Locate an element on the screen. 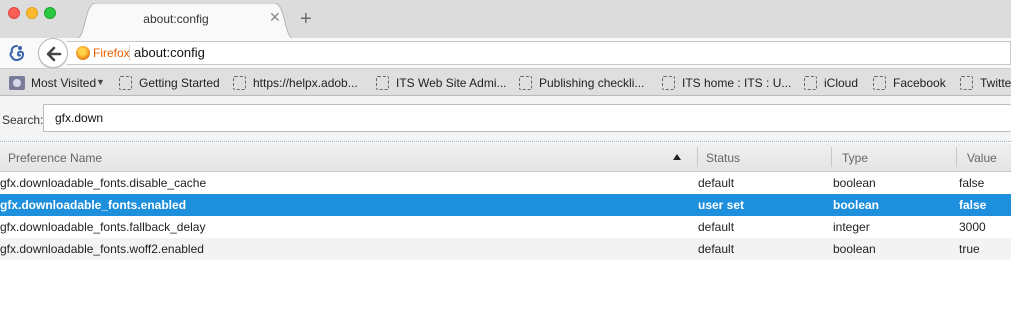 The width and height of the screenshot is (1011, 335). chevron-down-icon: ▼ is located at coordinates (100, 82).